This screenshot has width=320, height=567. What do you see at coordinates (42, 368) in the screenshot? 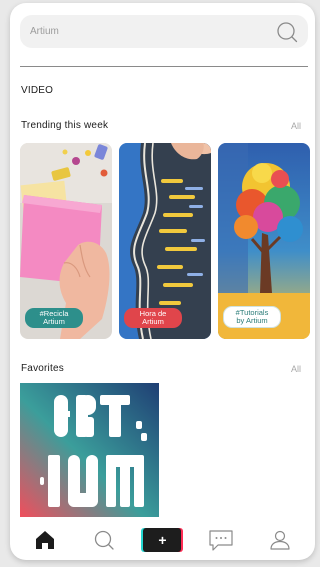
I see `favorites-title: Favorites` at bounding box center [42, 368].